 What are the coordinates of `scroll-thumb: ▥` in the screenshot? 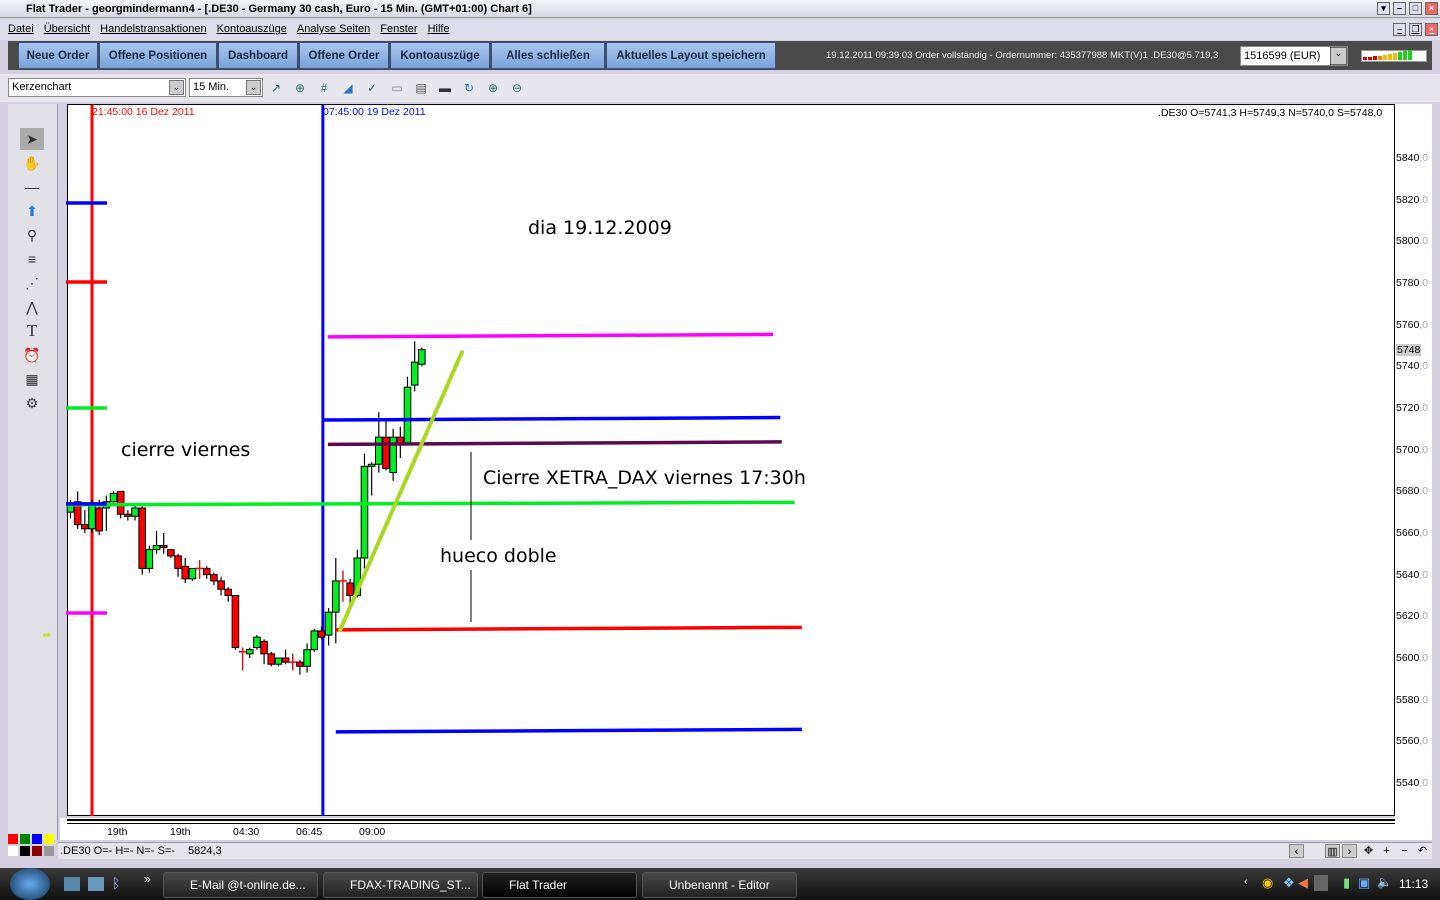 It's located at (1332, 851).